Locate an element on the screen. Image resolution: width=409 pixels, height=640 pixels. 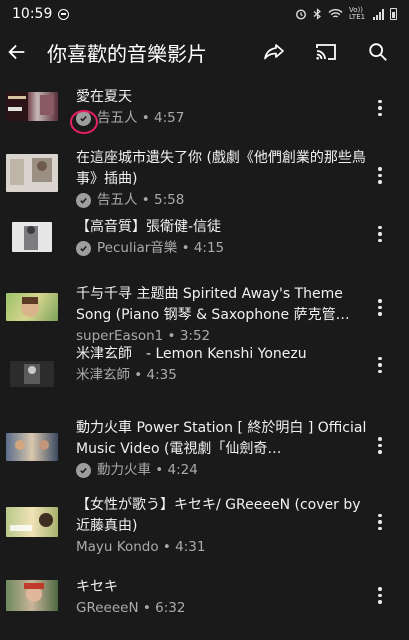
cast-button is located at coordinates (326, 52).